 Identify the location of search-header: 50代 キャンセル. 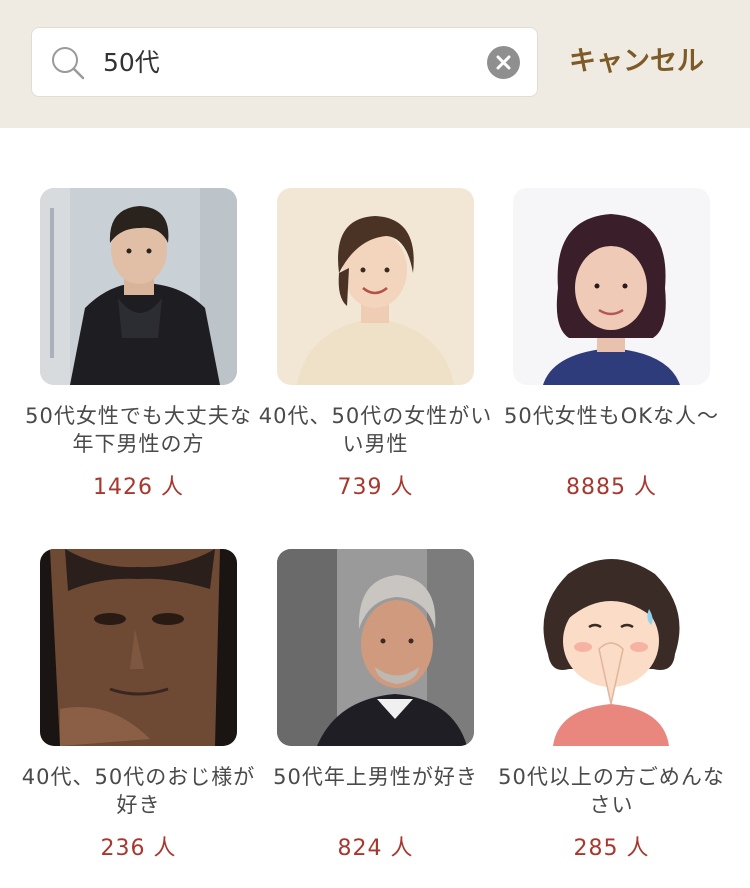
(375, 64).